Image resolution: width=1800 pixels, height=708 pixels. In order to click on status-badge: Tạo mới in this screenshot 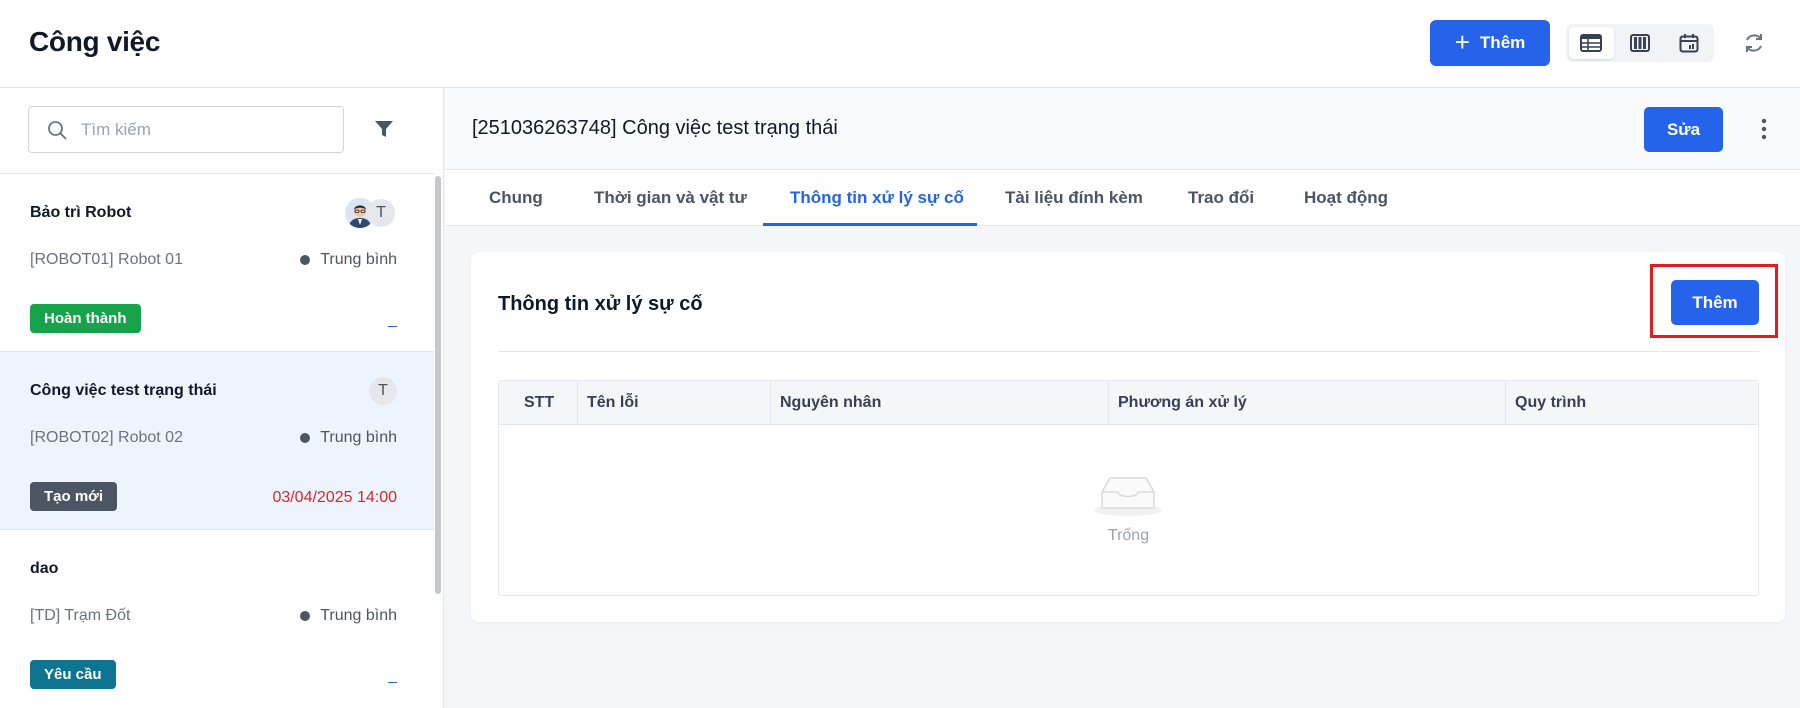, I will do `click(74, 496)`.